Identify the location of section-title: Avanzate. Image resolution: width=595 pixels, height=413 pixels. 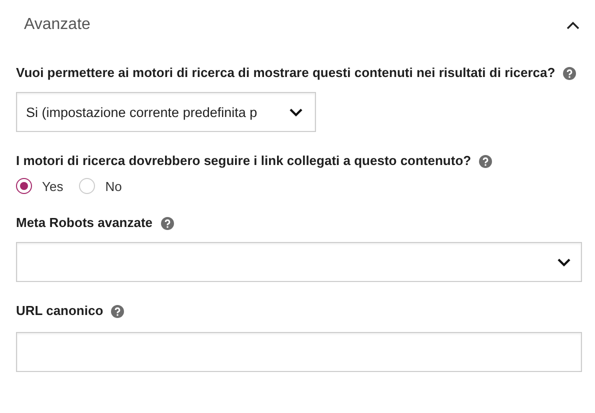
(57, 25).